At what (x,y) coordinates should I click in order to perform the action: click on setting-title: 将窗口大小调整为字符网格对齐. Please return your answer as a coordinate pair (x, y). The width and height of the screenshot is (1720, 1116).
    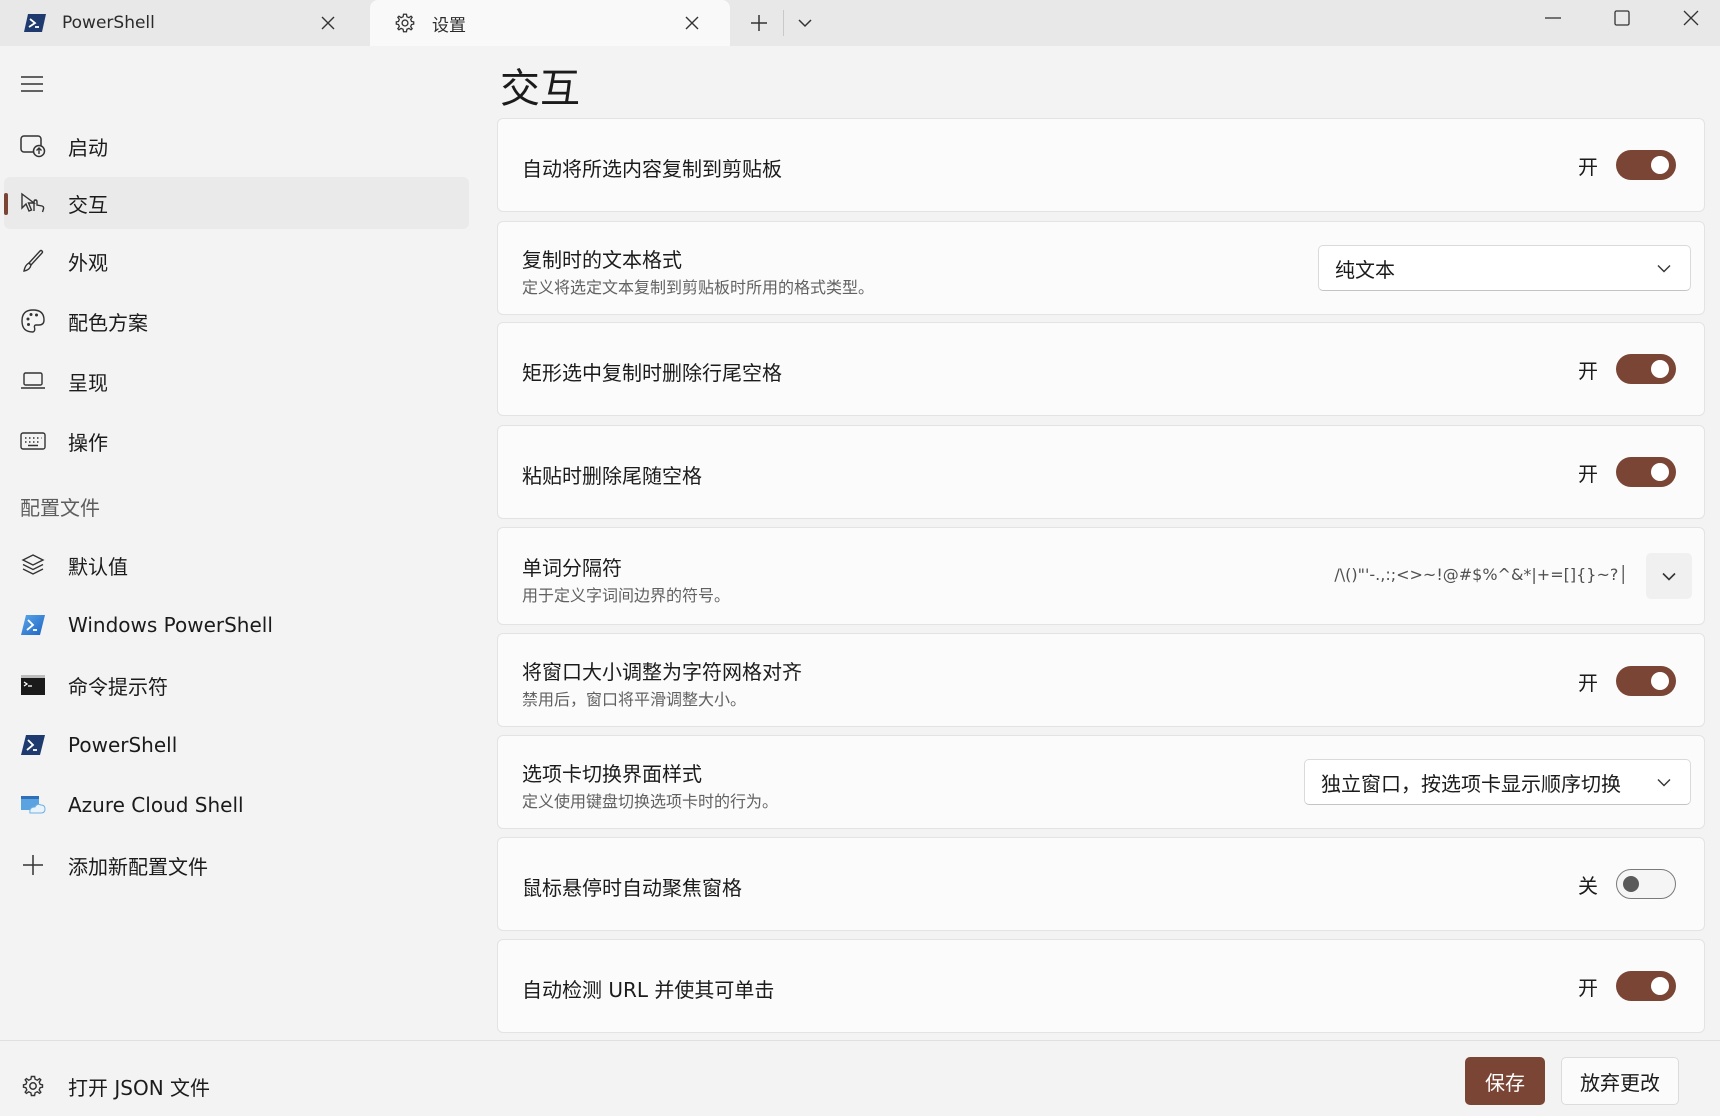
    Looking at the image, I should click on (662, 672).